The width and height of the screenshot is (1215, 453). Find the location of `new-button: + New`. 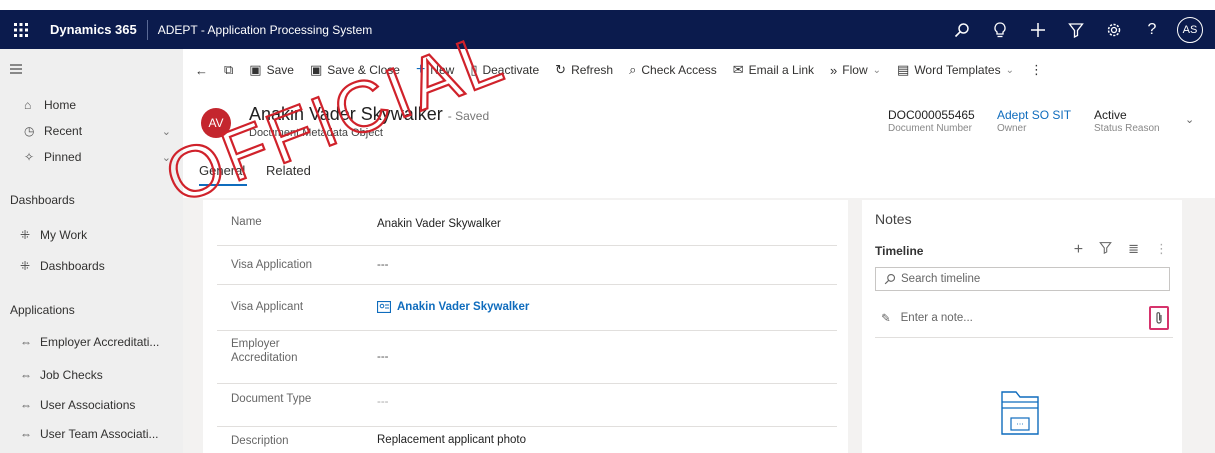

new-button: + New is located at coordinates (435, 70).